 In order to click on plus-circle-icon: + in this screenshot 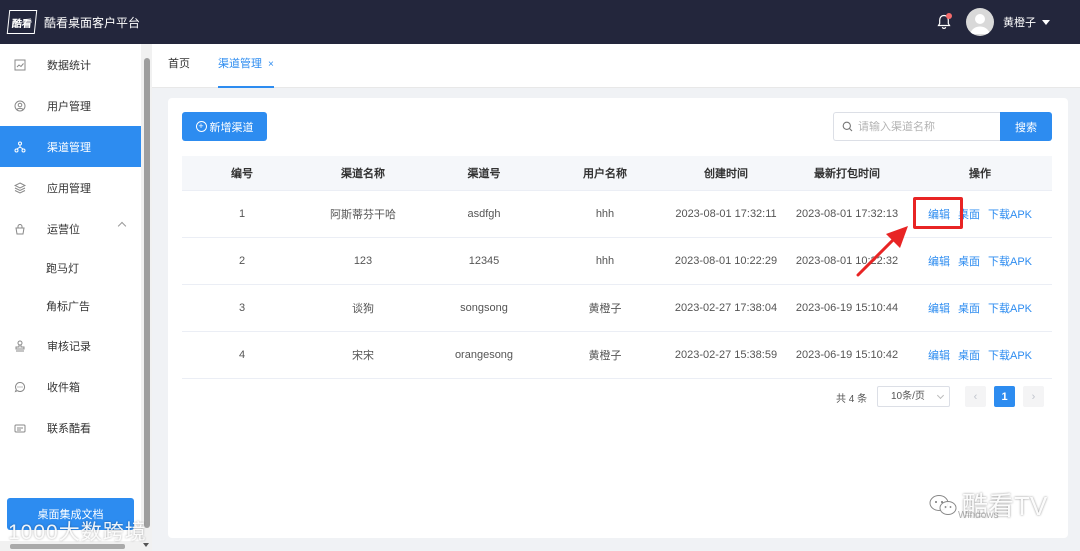, I will do `click(201, 126)`.